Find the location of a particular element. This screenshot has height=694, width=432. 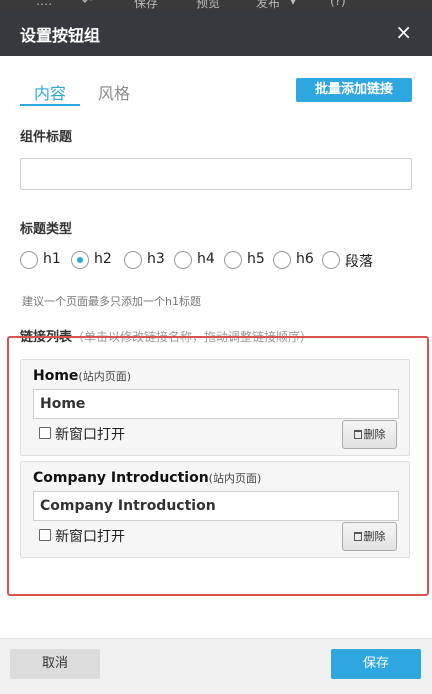

tab-content: 内容 is located at coordinates (50, 92).